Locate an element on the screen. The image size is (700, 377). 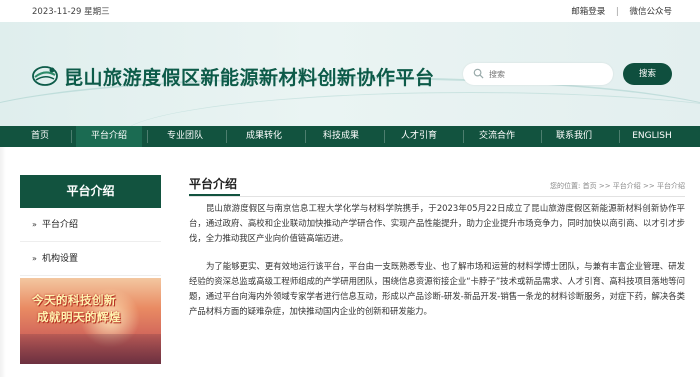
page-title: 平台介绍 is located at coordinates (213, 184).